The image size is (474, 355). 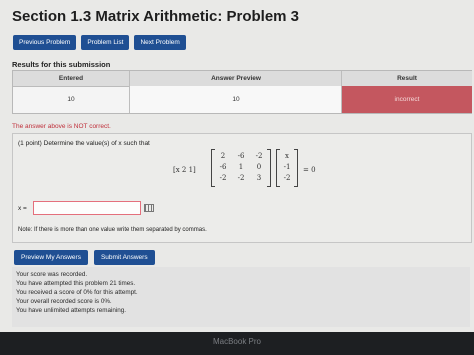 What do you see at coordinates (287, 178) in the screenshot?
I see `vector-cell: -2` at bounding box center [287, 178].